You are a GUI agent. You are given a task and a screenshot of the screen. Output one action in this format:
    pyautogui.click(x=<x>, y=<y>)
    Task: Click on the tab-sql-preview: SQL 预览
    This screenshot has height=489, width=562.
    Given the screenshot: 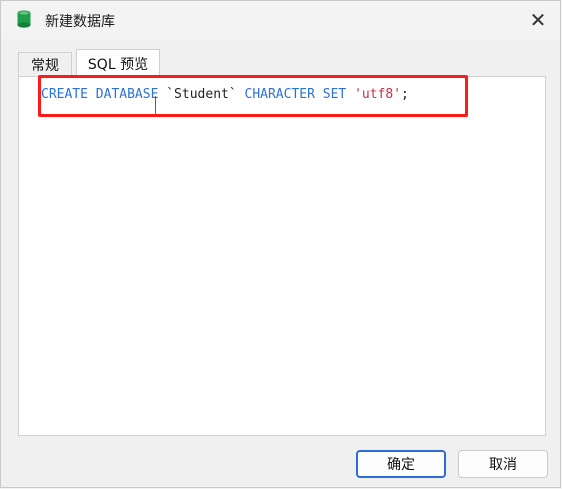 What is the action you would take?
    pyautogui.click(x=118, y=63)
    